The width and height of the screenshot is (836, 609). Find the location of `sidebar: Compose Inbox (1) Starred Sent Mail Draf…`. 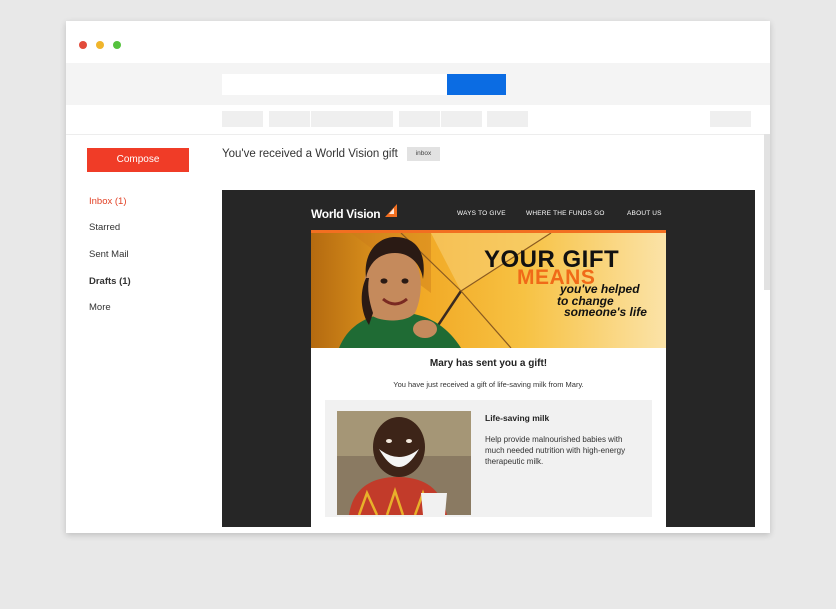

sidebar: Compose Inbox (1) Starred Sent Mail Draf… is located at coordinates (136, 333).